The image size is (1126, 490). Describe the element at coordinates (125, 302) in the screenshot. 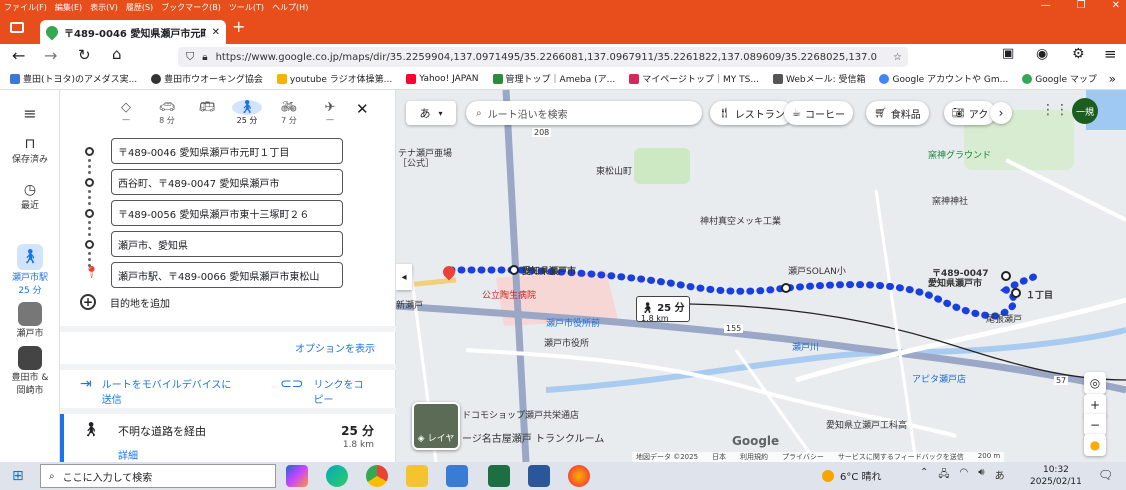

I see `add-destination-button: + 目的地を追加` at that location.